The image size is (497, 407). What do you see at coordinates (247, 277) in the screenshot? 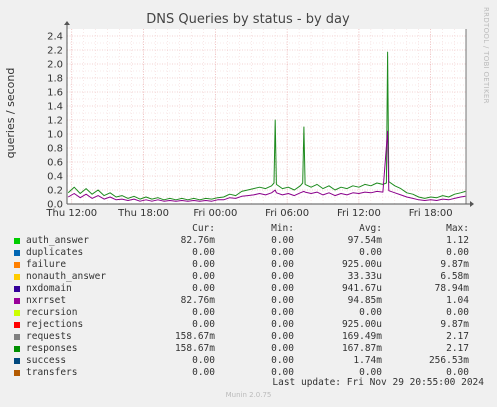
I see `legend-row-nonauth_answer: nonauth_answer 0.00 0.00 33.33u 6.58m` at bounding box center [247, 277].